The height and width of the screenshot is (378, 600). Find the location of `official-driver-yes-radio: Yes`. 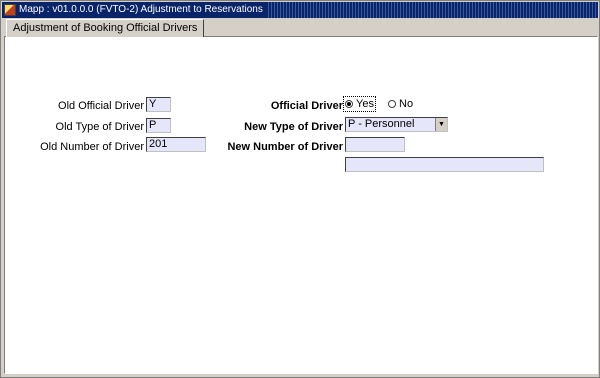

official-driver-yes-radio: Yes is located at coordinates (359, 104).